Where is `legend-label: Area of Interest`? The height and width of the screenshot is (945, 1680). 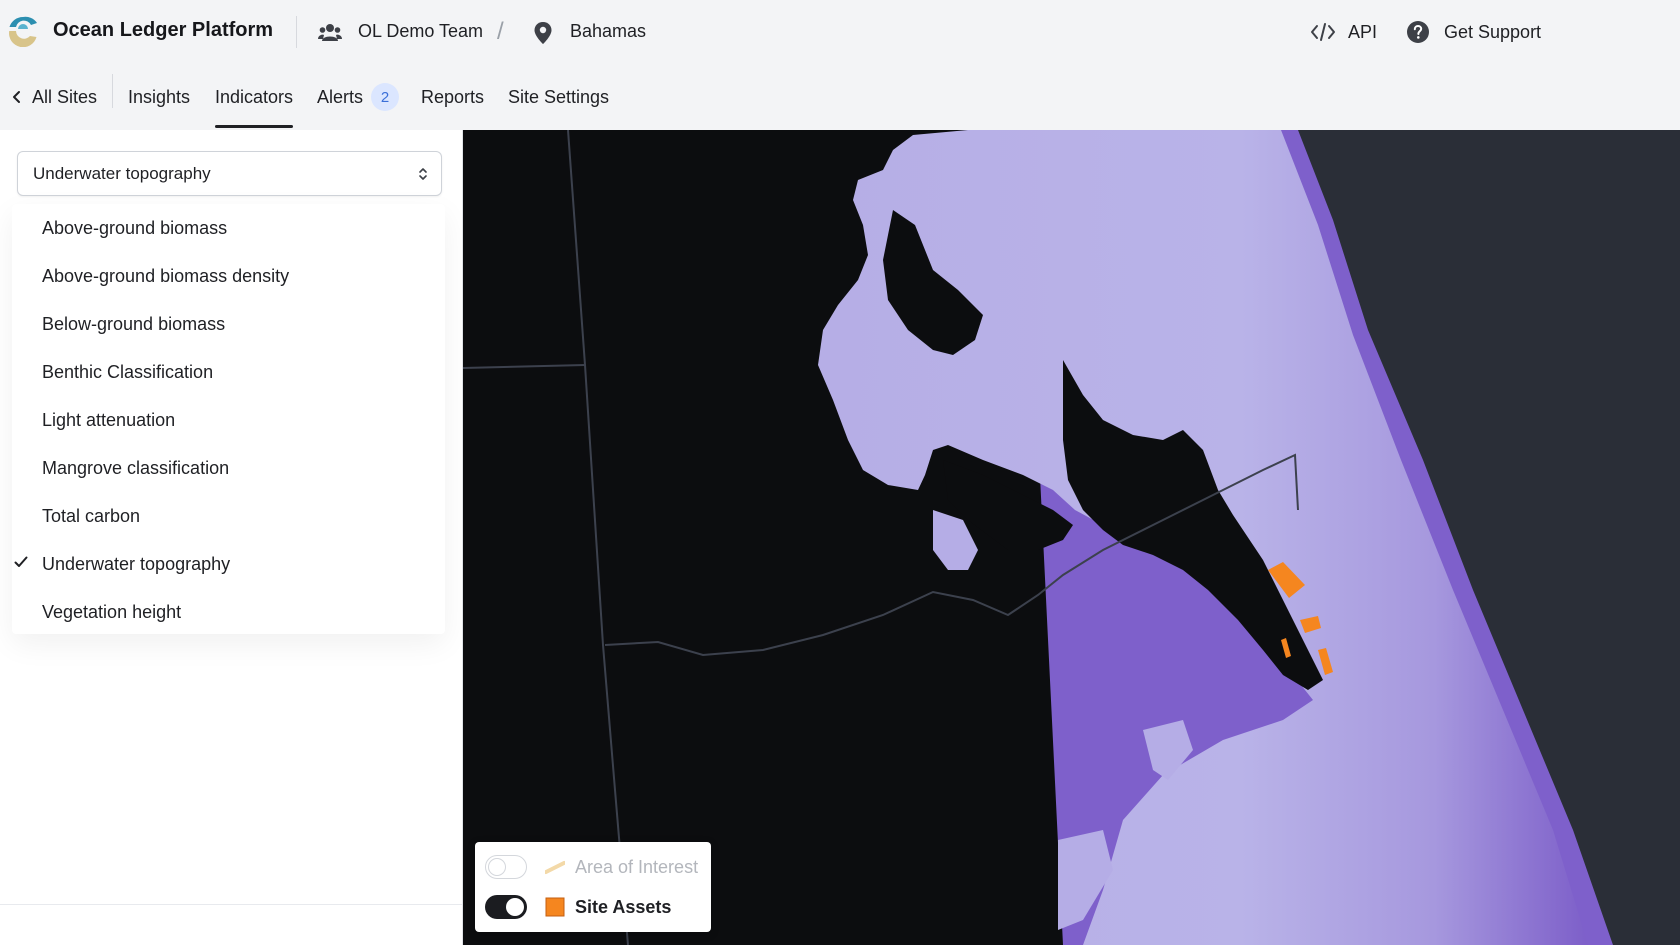
legend-label: Area of Interest is located at coordinates (637, 866).